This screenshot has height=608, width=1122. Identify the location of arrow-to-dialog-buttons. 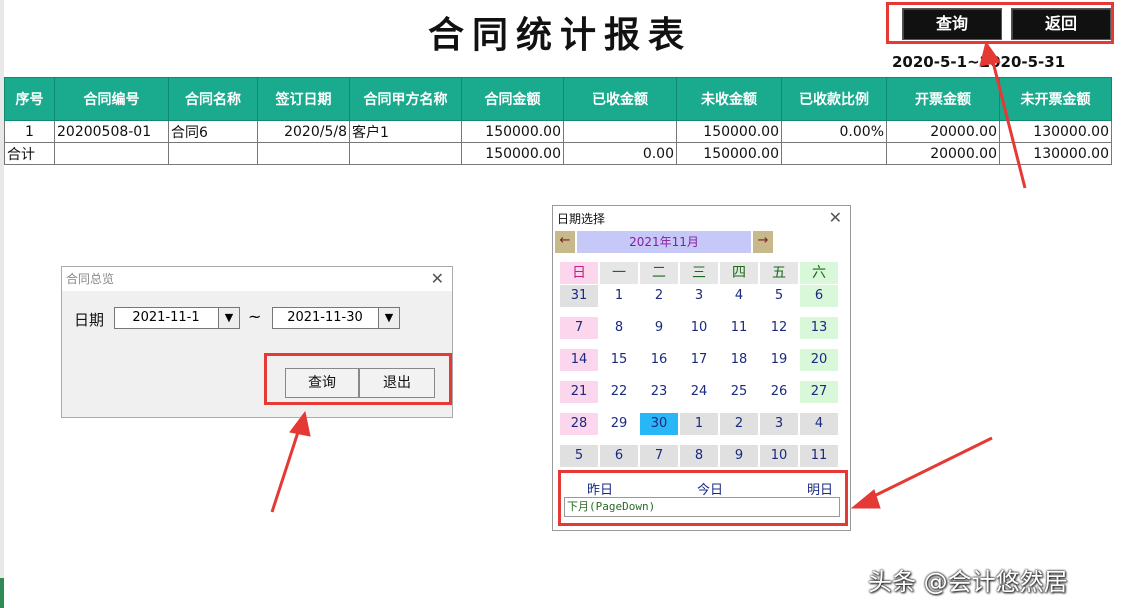
(286, 469).